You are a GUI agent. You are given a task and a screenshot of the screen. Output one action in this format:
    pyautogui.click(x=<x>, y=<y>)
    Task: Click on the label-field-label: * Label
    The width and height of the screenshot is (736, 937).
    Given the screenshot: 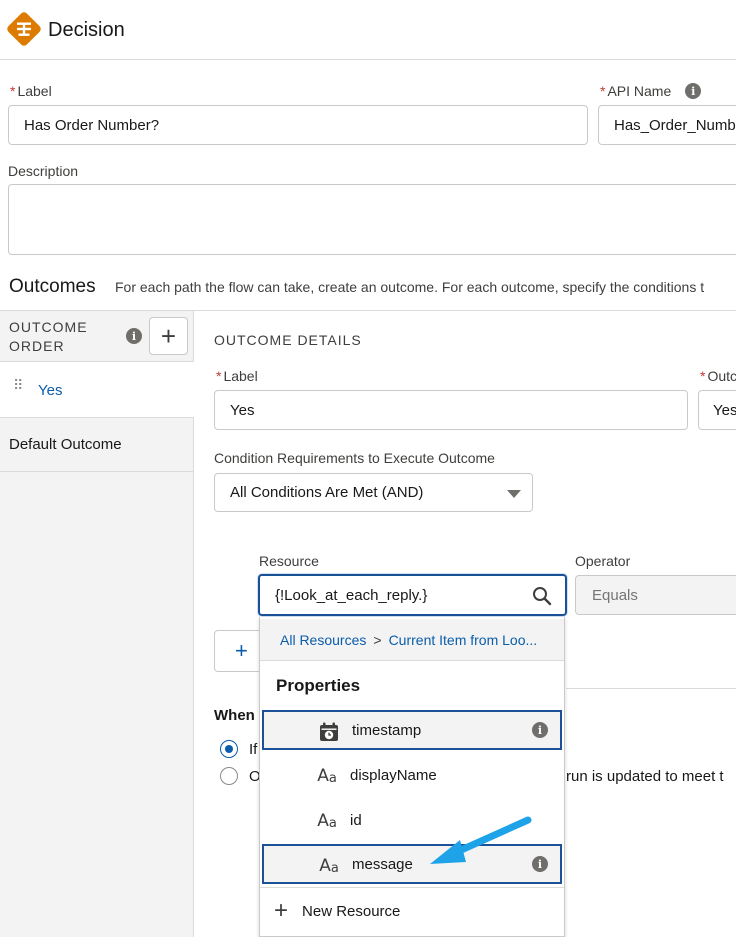 What is the action you would take?
    pyautogui.click(x=31, y=91)
    